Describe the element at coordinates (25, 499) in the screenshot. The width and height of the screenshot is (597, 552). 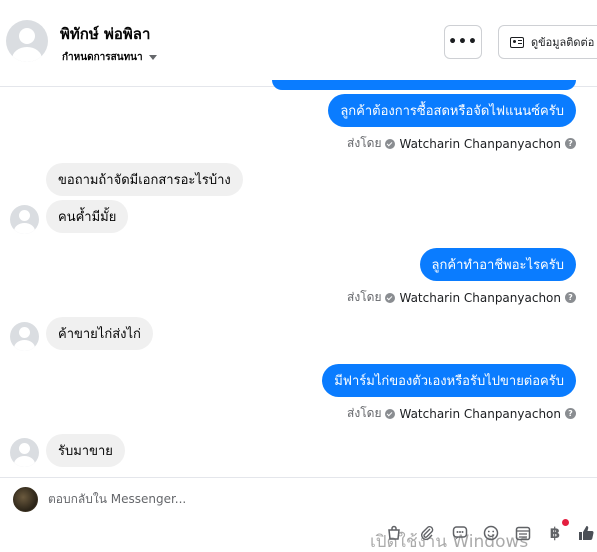
I see `page-avatar` at that location.